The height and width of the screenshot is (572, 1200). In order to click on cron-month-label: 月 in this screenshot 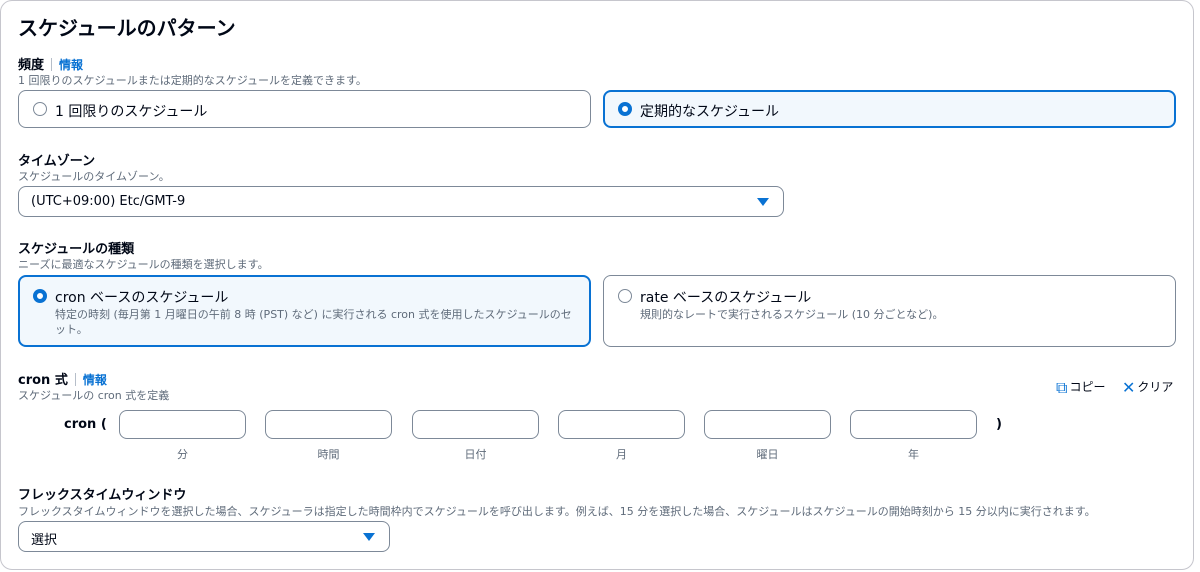, I will do `click(621, 454)`.